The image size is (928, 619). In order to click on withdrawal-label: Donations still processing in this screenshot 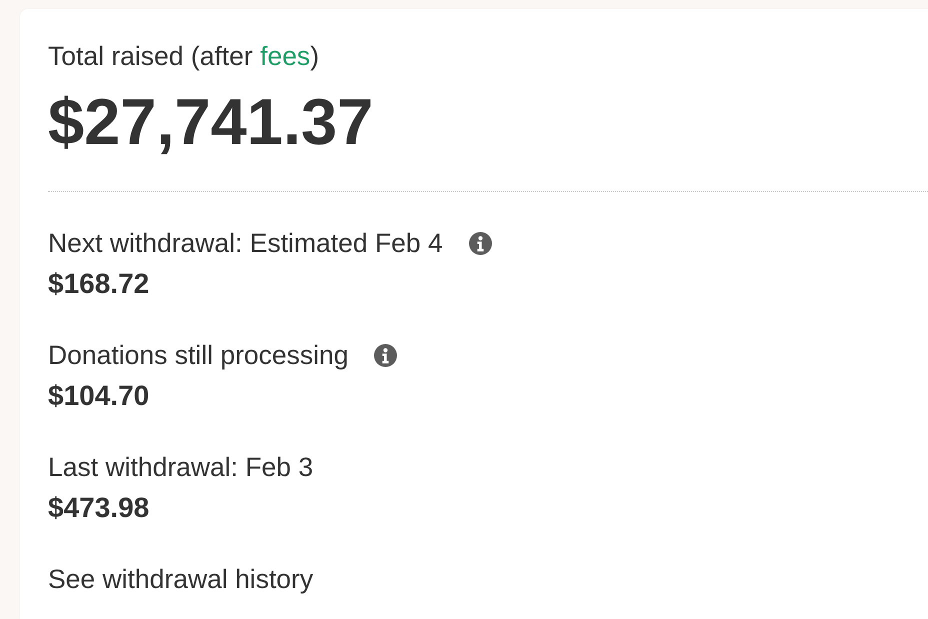, I will do `click(198, 355)`.